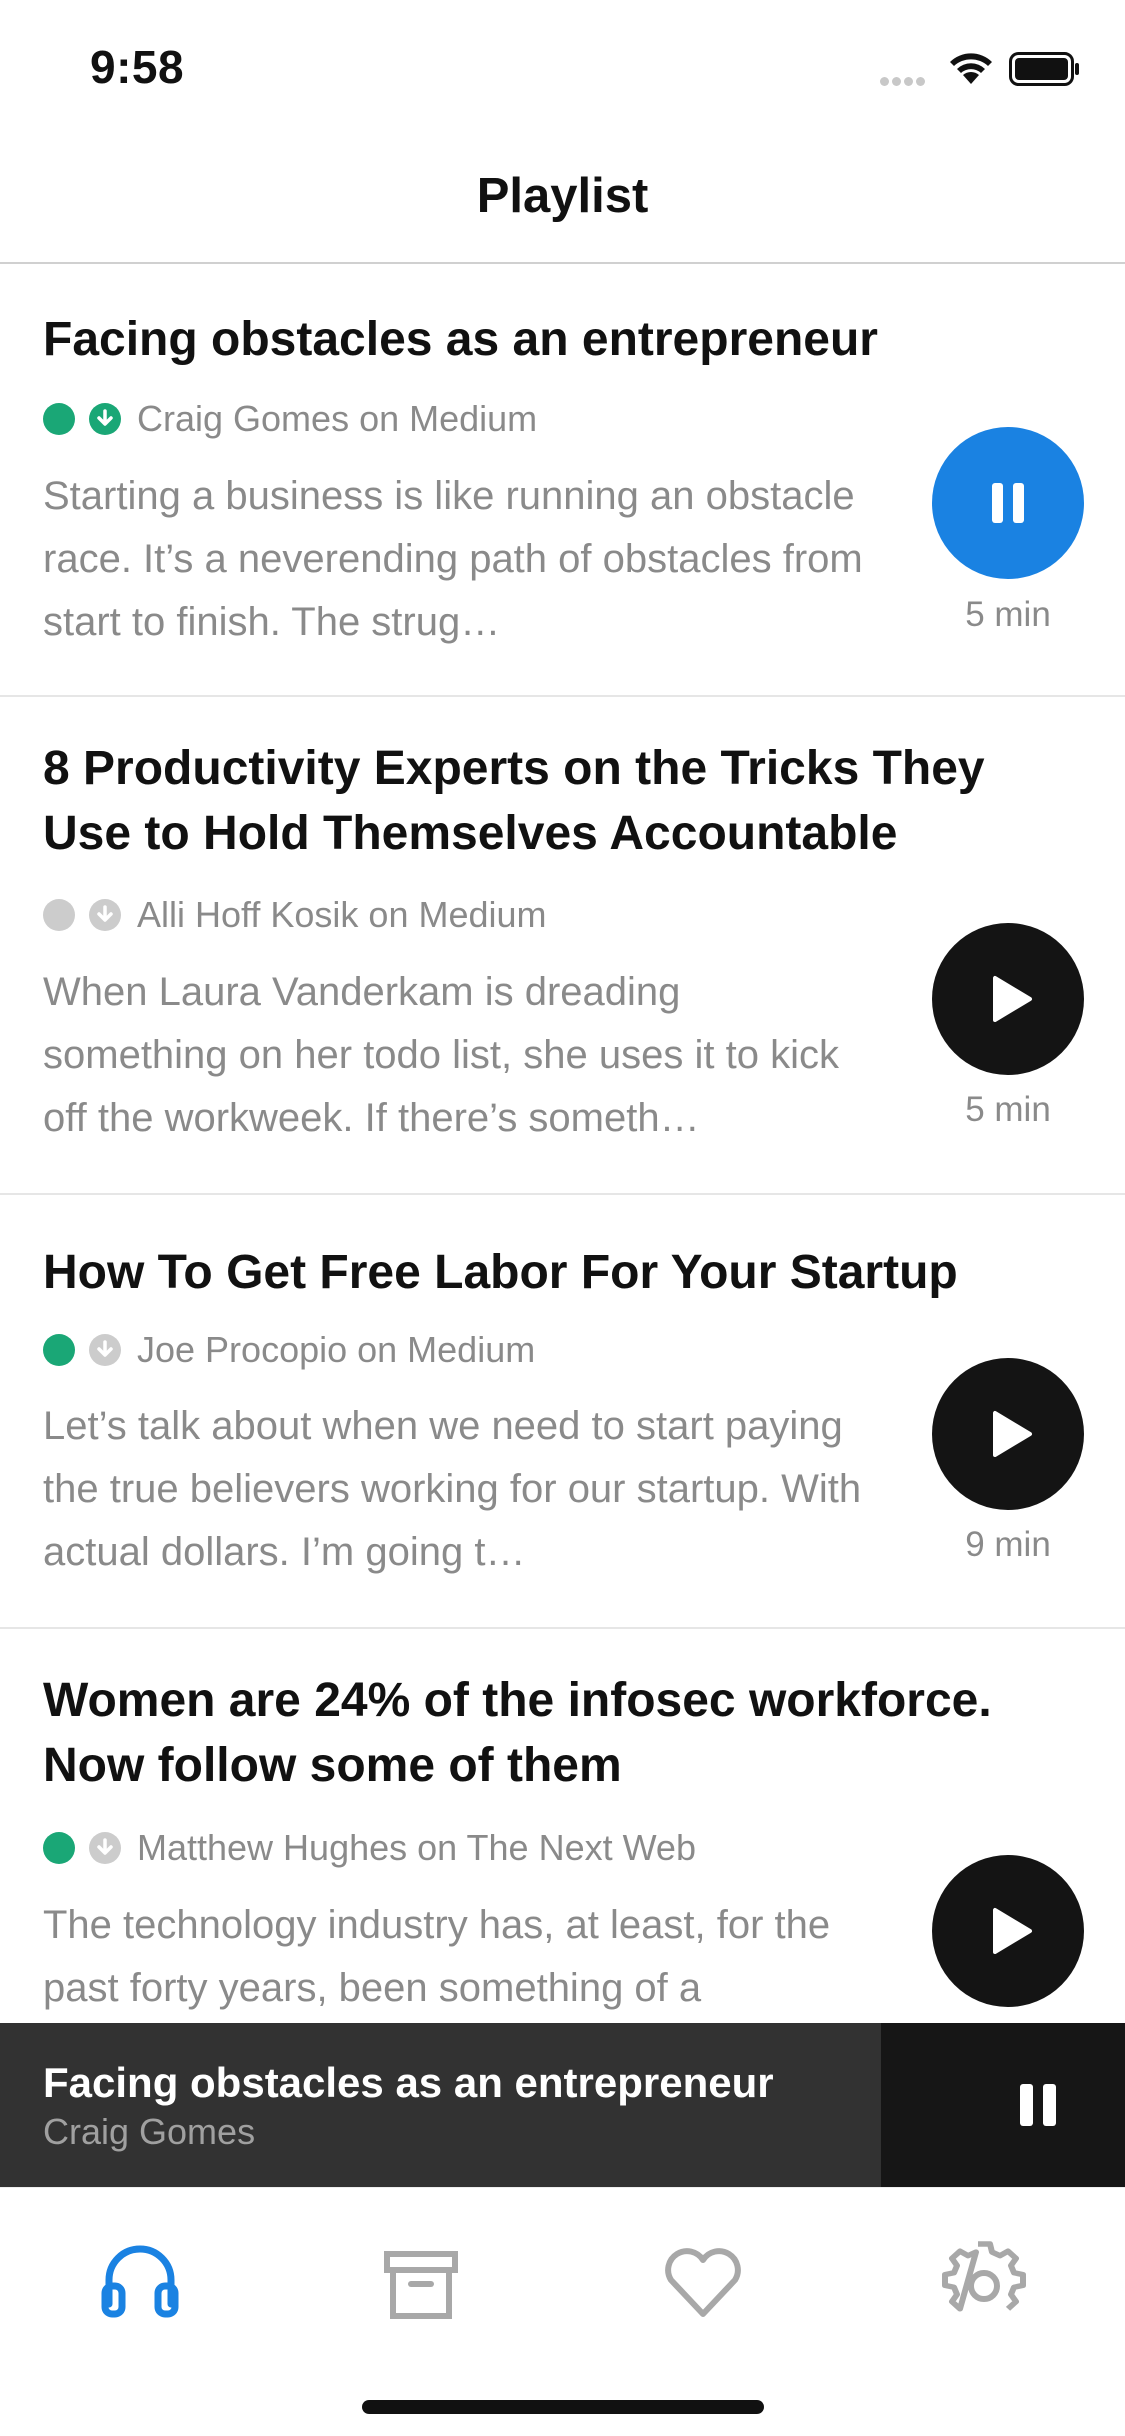 The height and width of the screenshot is (2436, 1125). What do you see at coordinates (562, 196) in the screenshot?
I see `page-title: Playlist` at bounding box center [562, 196].